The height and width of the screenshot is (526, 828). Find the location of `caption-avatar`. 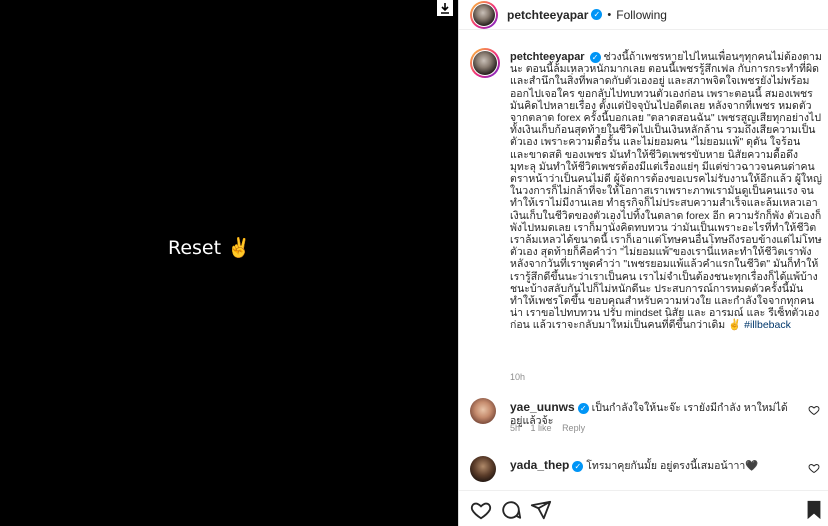

caption-avatar is located at coordinates (485, 63).